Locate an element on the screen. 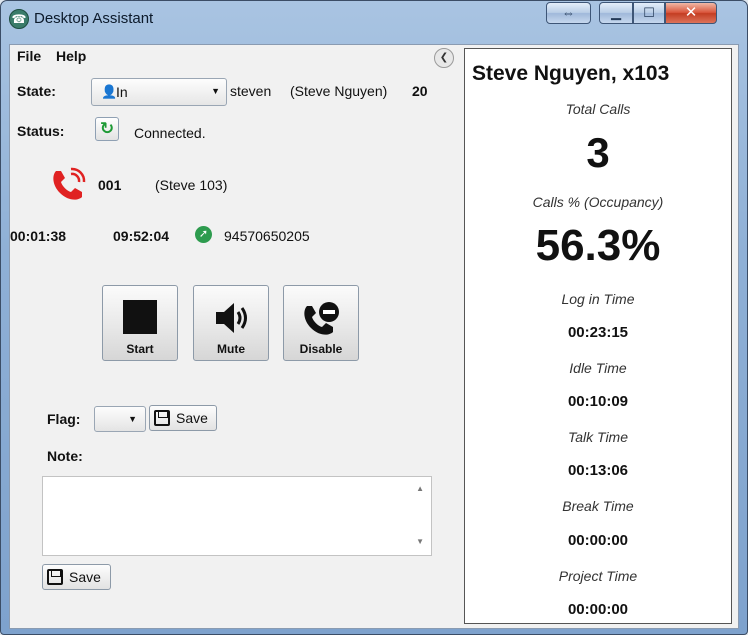  status-text: Connected. is located at coordinates (170, 133).